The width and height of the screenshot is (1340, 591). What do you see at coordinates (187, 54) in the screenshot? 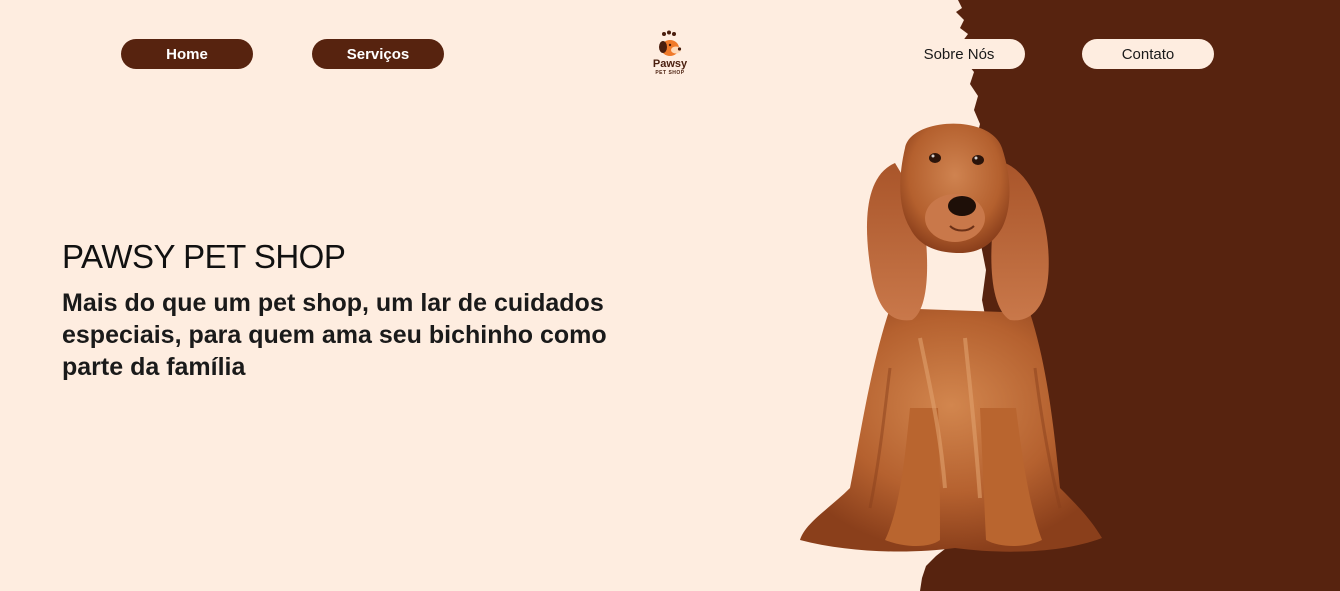
I see `nav-home-button: Home` at bounding box center [187, 54].